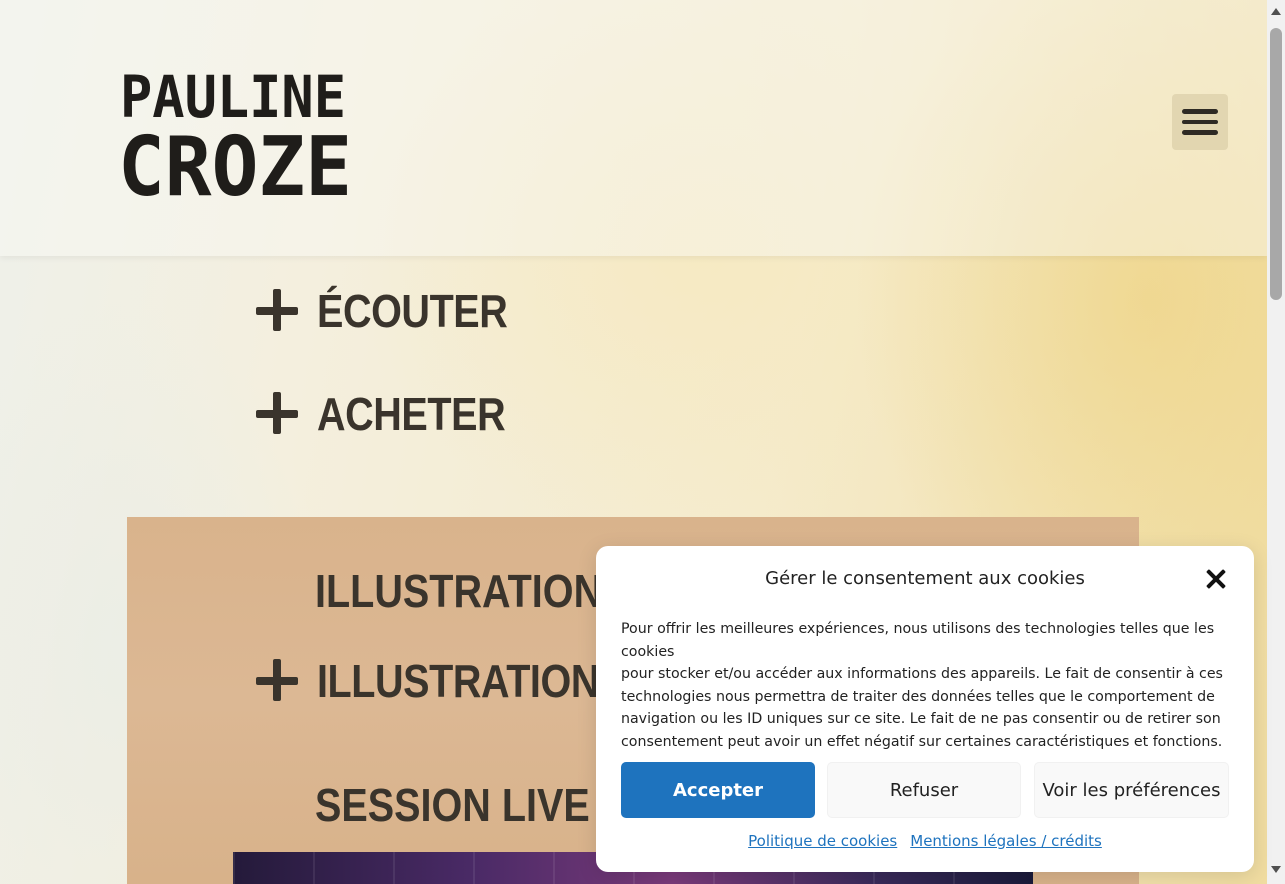 This screenshot has width=1285, height=884. What do you see at coordinates (458, 681) in the screenshot?
I see `nav-item-label: ILLUSTRATION` at bounding box center [458, 681].